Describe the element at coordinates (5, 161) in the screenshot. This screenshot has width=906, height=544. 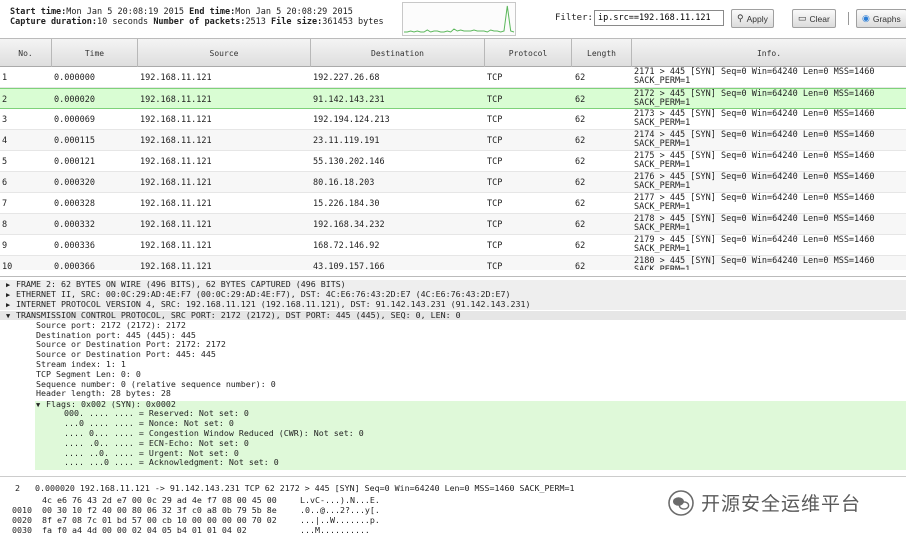
I see `cell-no: 5` at that location.